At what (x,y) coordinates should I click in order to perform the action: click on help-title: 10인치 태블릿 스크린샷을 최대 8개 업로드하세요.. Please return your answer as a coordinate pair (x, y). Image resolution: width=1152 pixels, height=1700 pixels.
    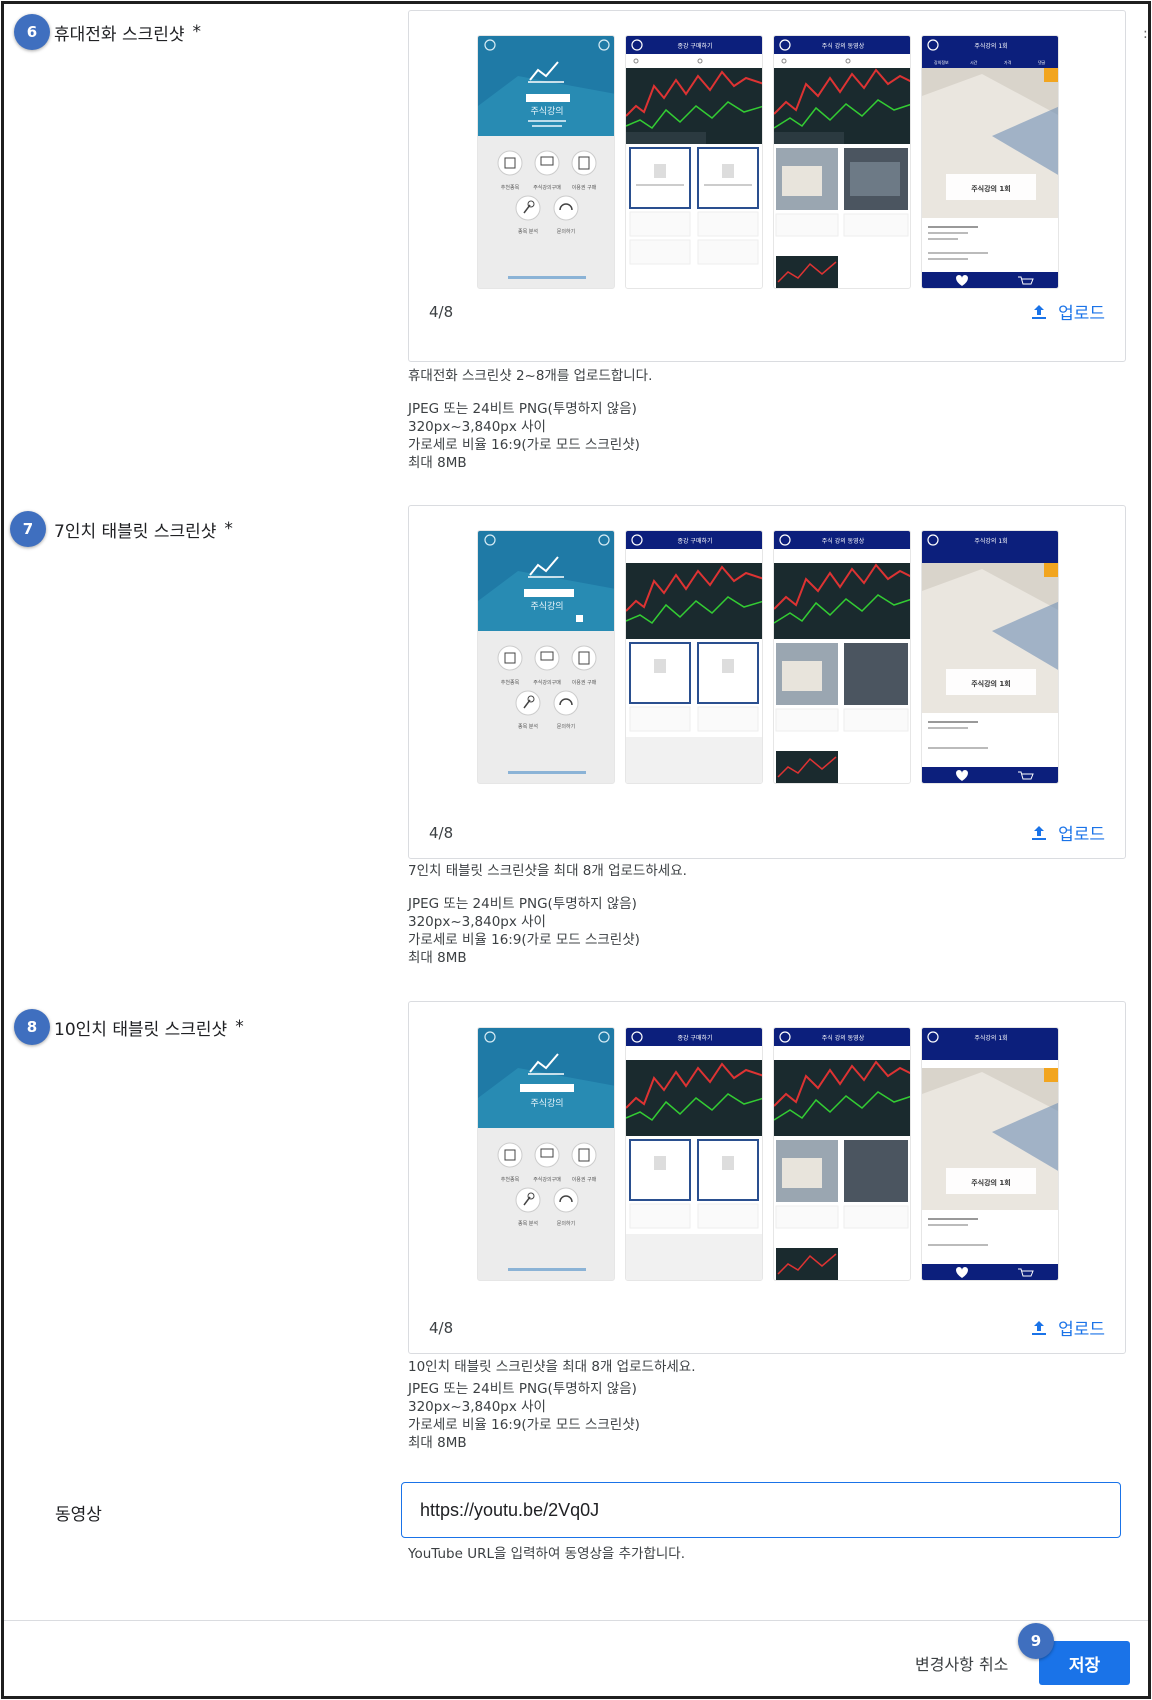
    Looking at the image, I should click on (552, 1367).